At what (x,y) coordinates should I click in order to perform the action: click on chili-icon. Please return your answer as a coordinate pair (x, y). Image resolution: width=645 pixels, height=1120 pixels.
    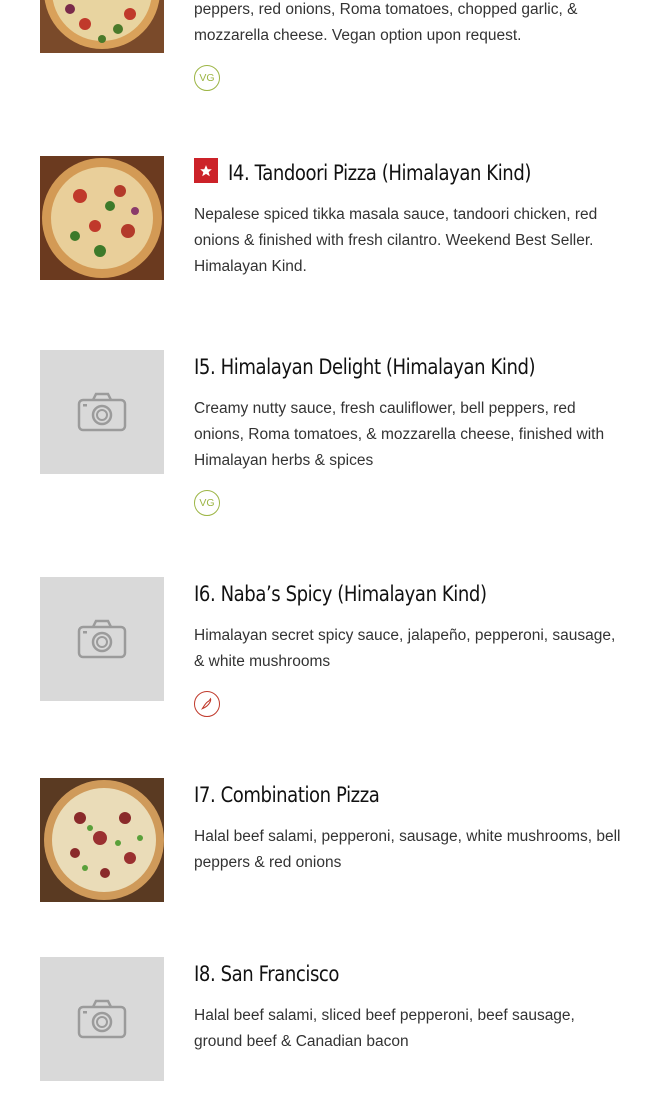
    Looking at the image, I should click on (206, 703).